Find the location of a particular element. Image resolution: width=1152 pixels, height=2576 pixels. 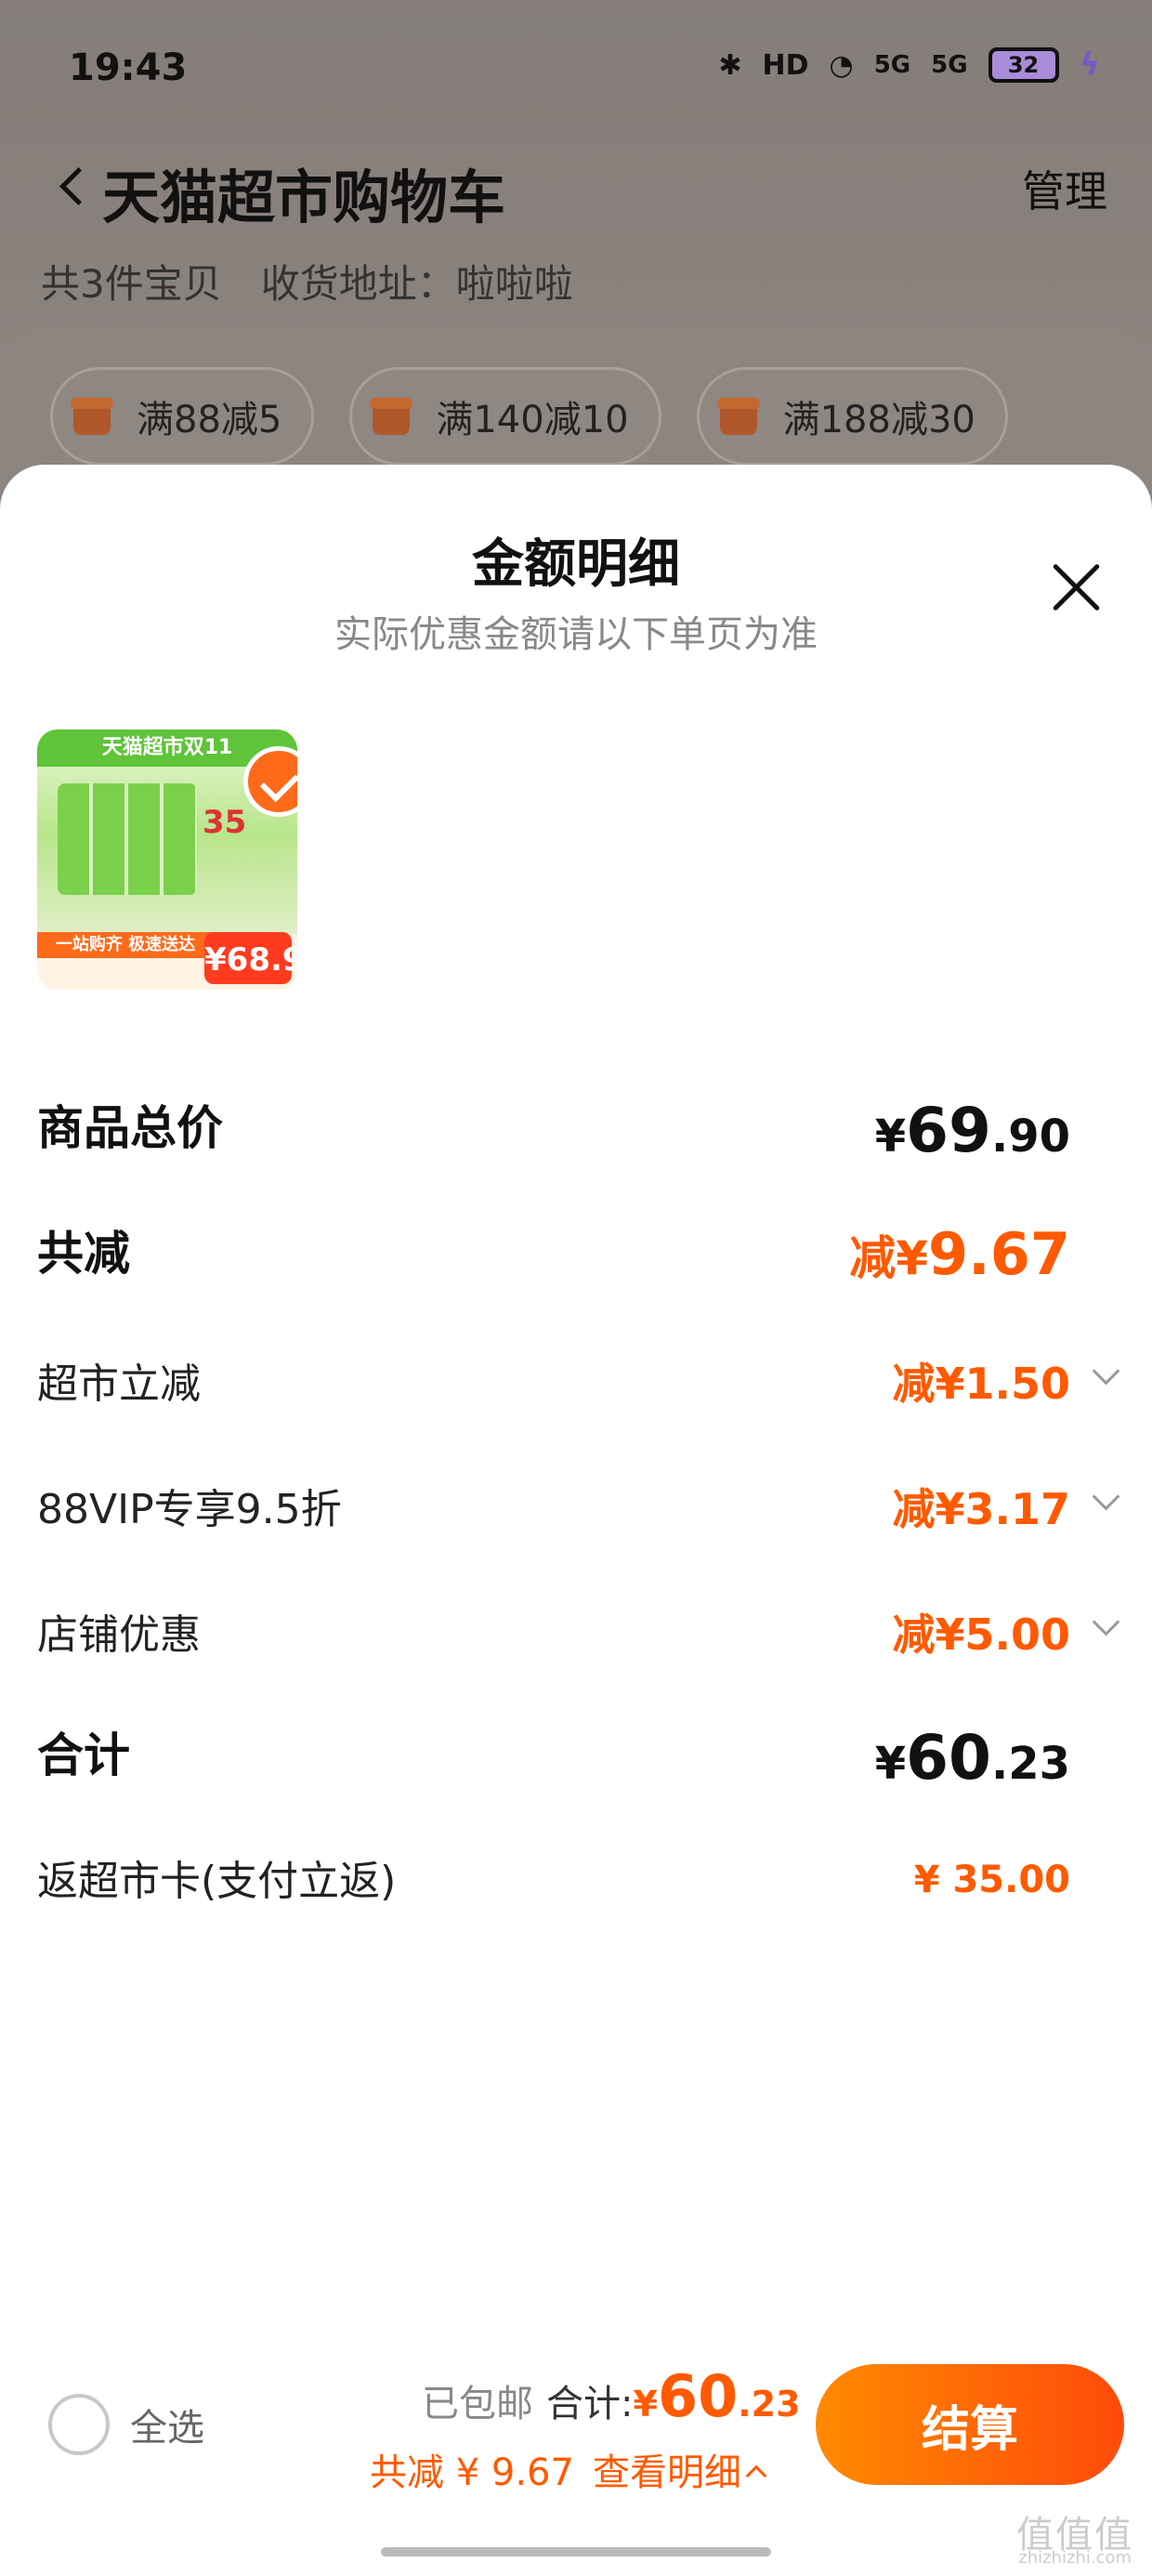

bluetooth-icon: ✱ is located at coordinates (730, 65).